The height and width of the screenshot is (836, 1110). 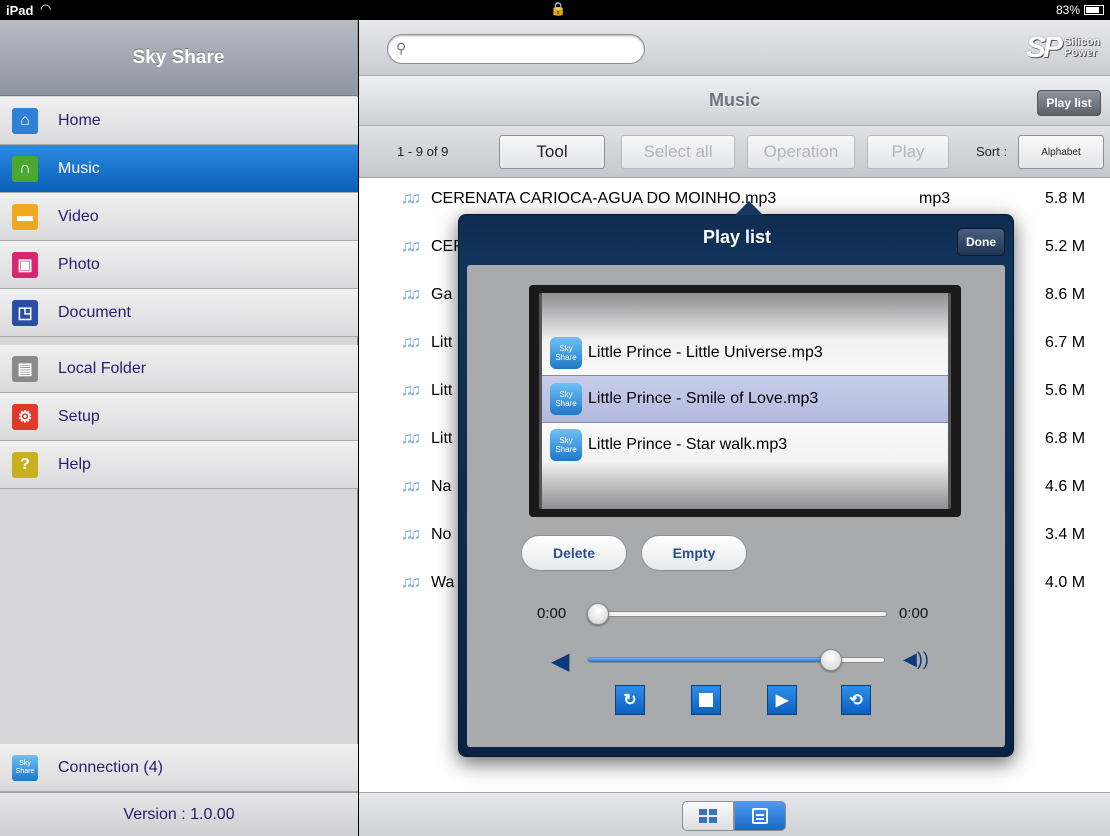 I want to click on file-size: 5.8 M, so click(x=1065, y=198).